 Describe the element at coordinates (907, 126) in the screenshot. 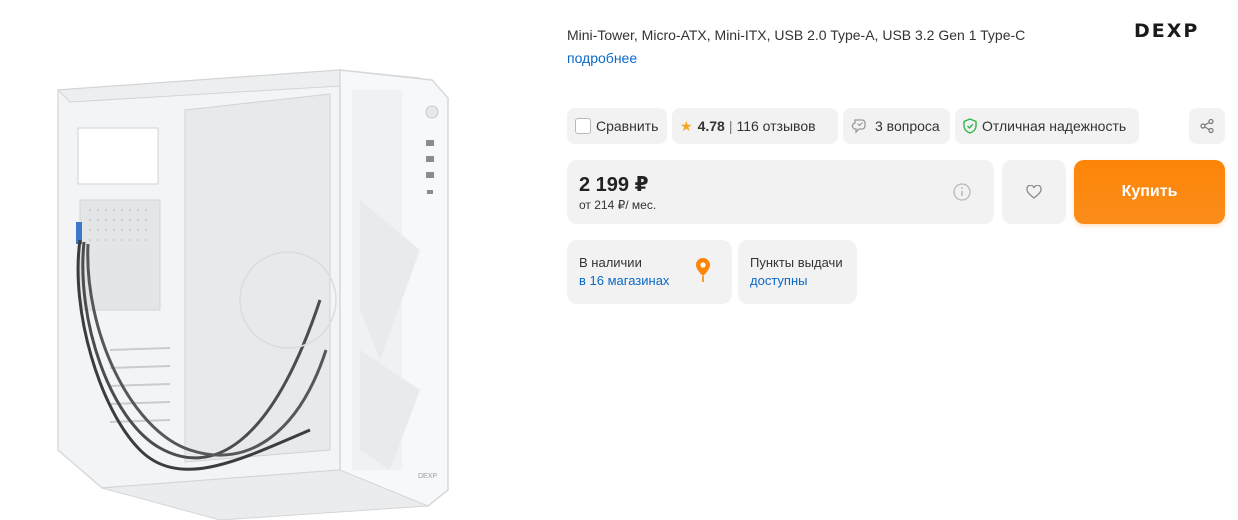

I see `questions-count: 3 вопроса` at that location.